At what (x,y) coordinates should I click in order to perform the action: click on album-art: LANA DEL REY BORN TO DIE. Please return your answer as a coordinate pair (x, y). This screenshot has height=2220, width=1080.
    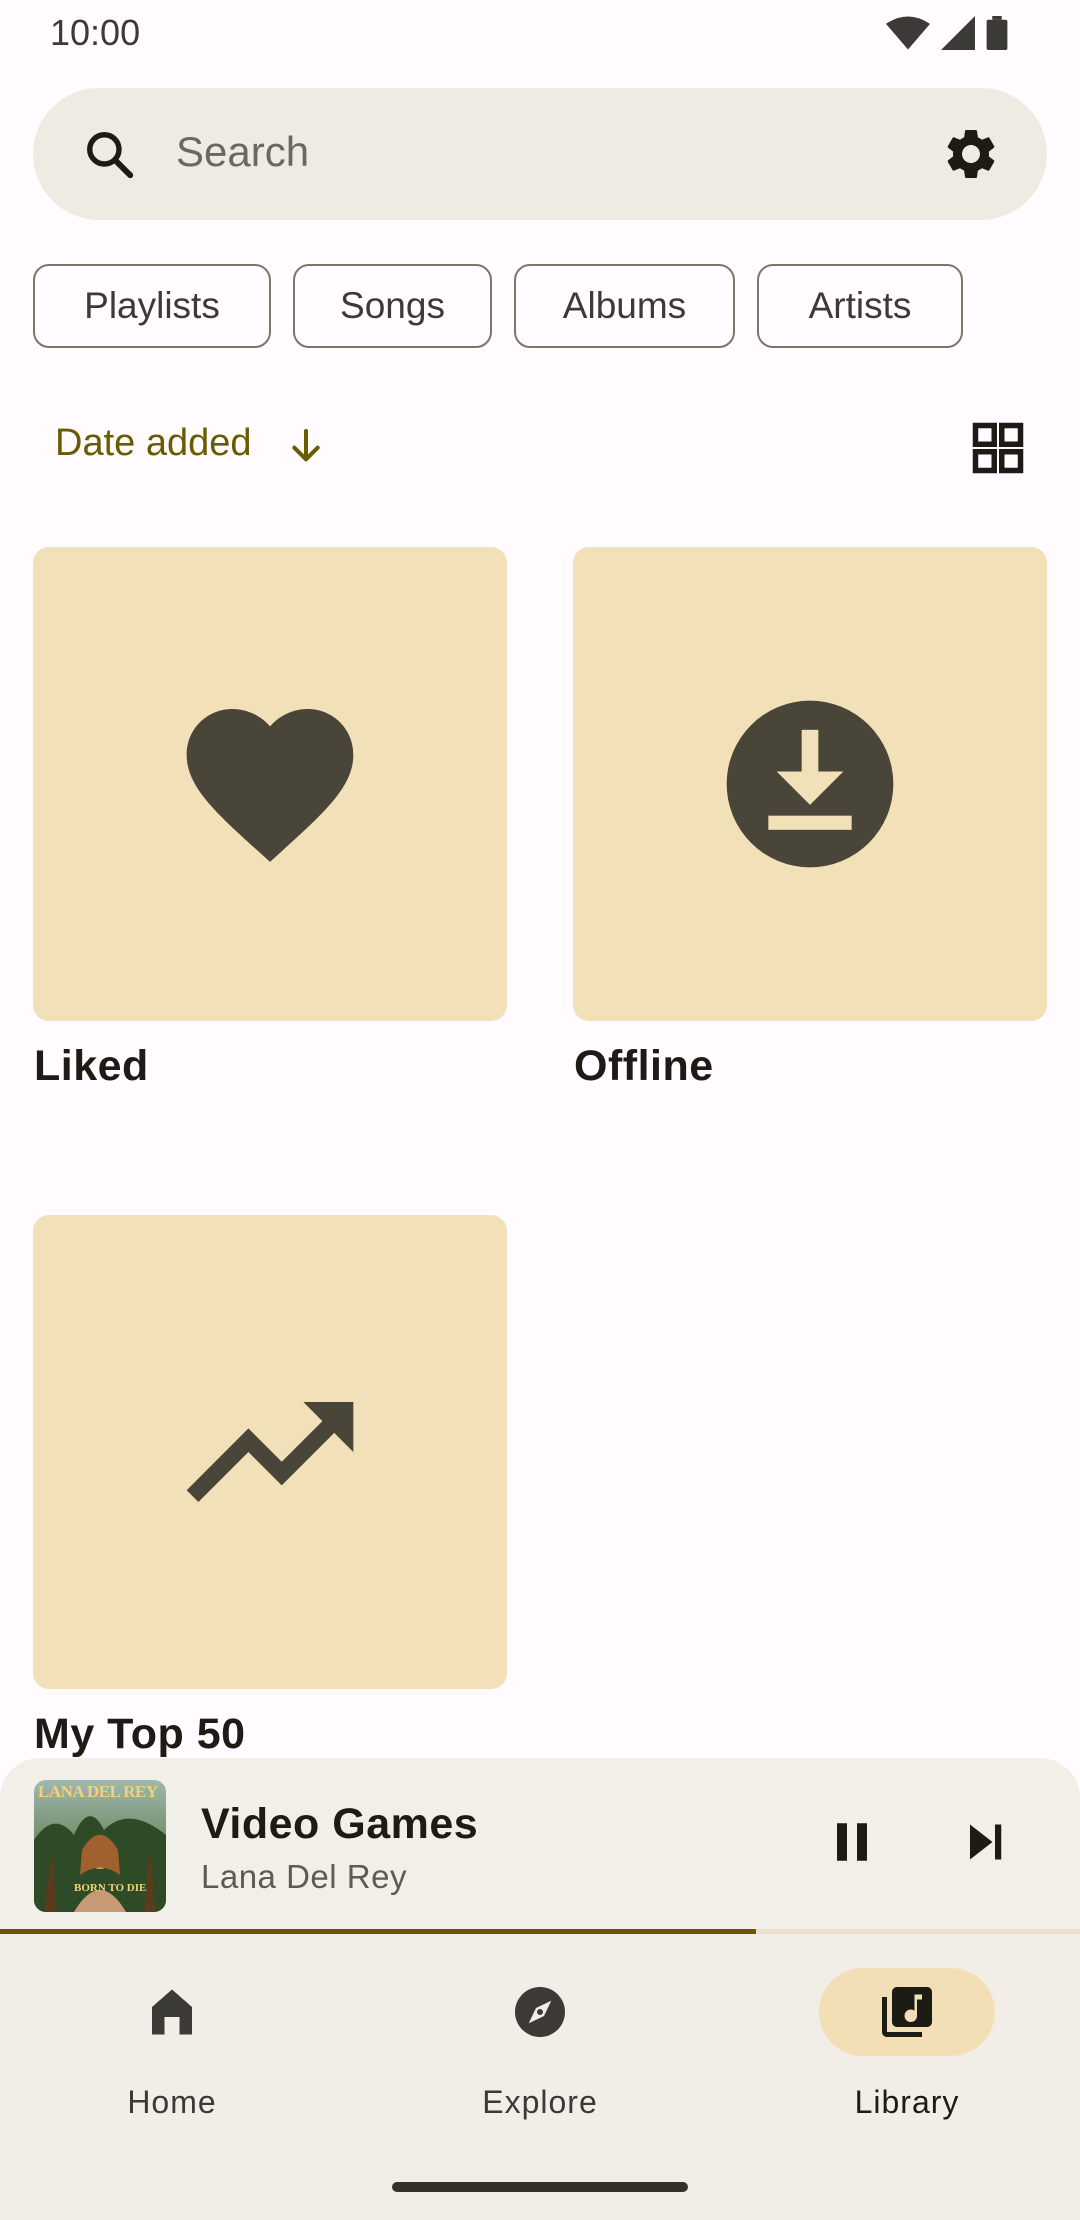
    Looking at the image, I should click on (100, 1846).